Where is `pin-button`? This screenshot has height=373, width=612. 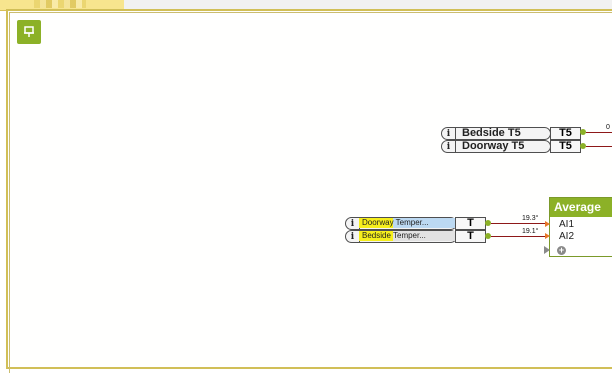 pin-button is located at coordinates (29, 32).